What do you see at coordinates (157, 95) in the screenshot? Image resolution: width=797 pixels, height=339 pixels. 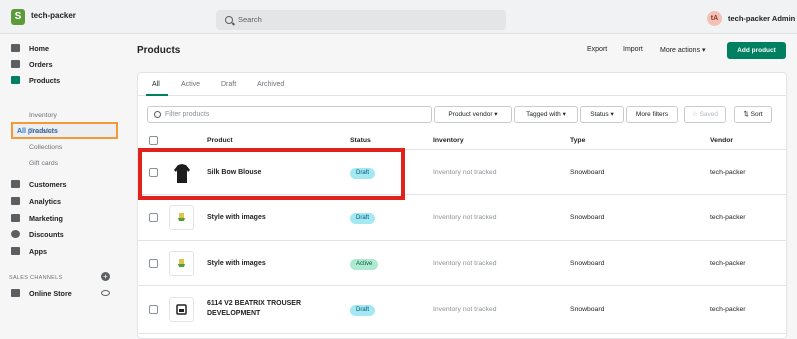 I see `active-tab-indicator` at bounding box center [157, 95].